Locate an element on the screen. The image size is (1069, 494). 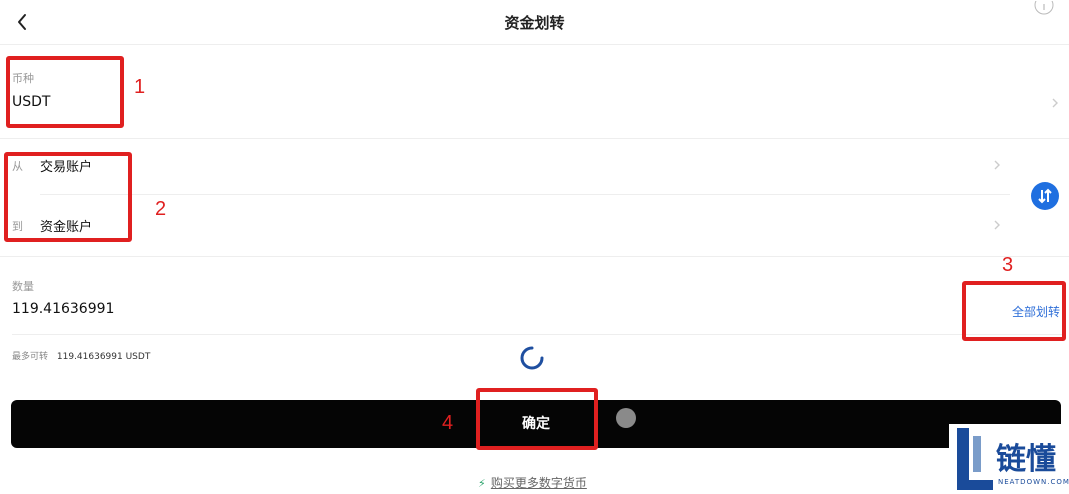
max-value: 119.41636991 USDT is located at coordinates (103, 357).